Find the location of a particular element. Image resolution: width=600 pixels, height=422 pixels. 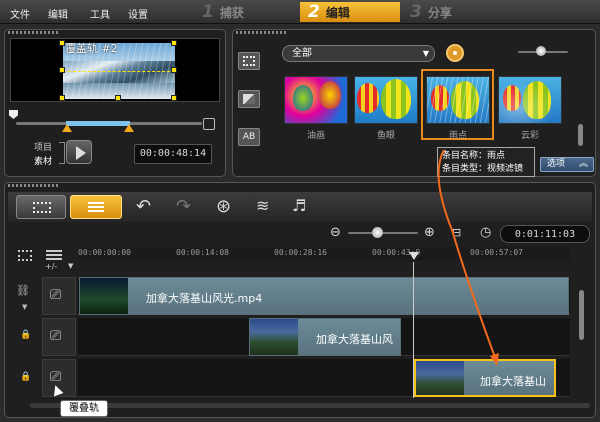

overlay-track-callout: 覆叠轨 is located at coordinates (84, 408).